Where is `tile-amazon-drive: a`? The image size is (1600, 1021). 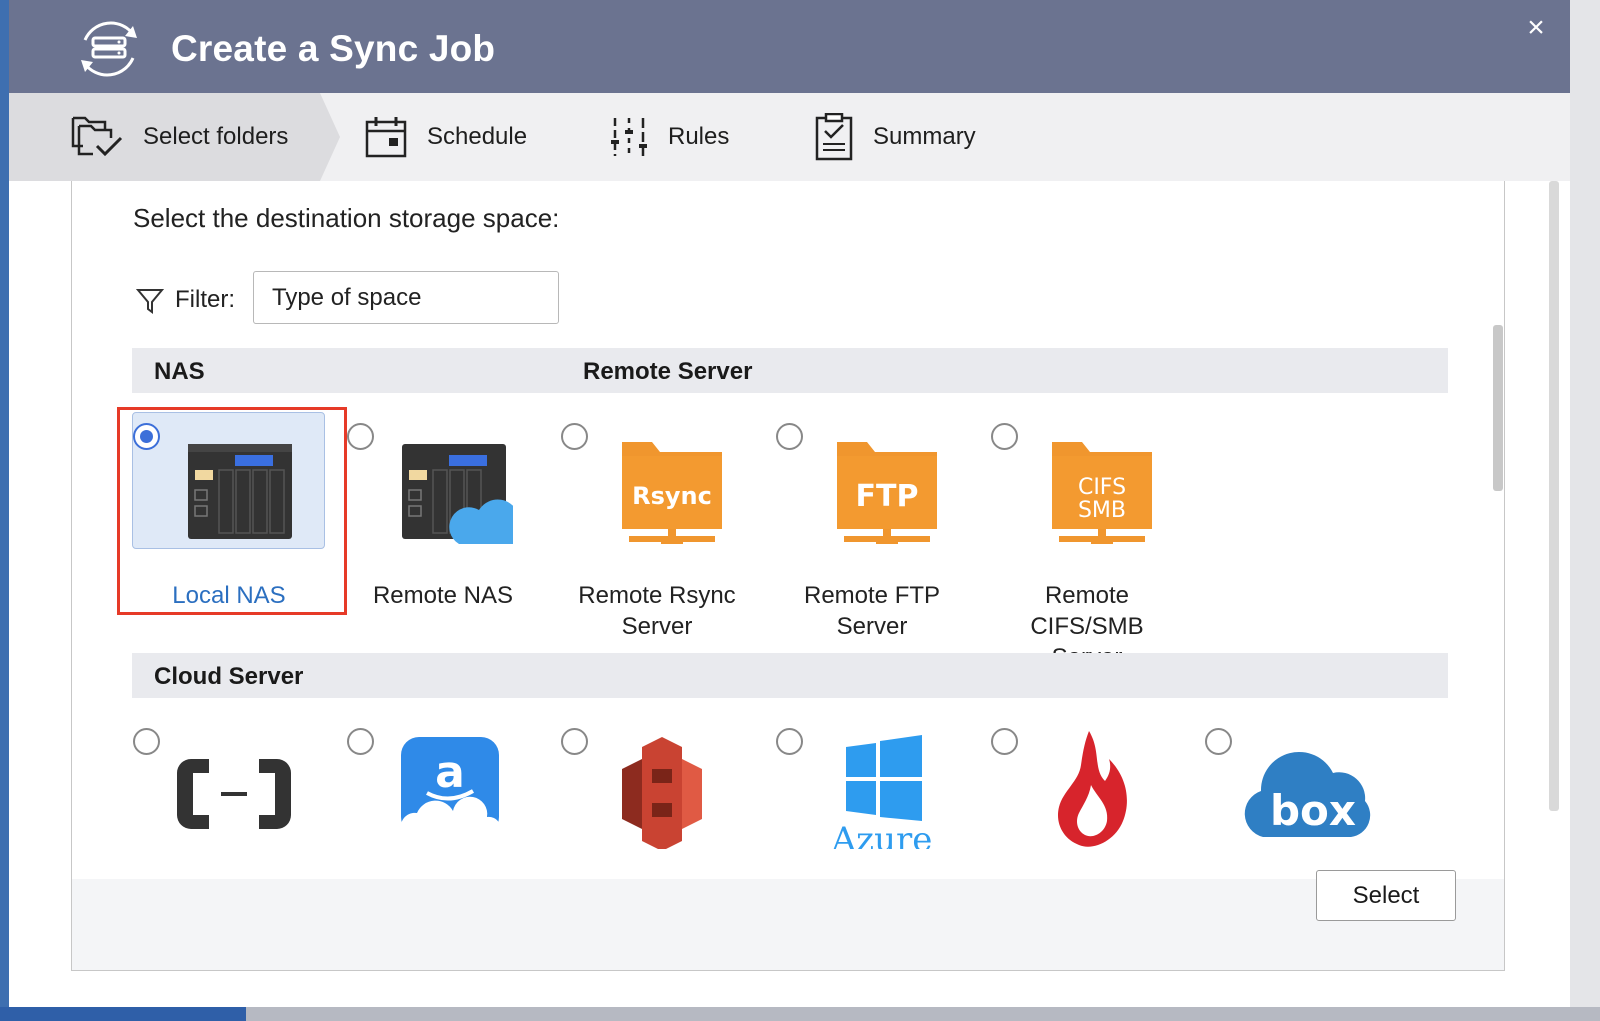
tile-amazon-drive: a is located at coordinates (443, 782).